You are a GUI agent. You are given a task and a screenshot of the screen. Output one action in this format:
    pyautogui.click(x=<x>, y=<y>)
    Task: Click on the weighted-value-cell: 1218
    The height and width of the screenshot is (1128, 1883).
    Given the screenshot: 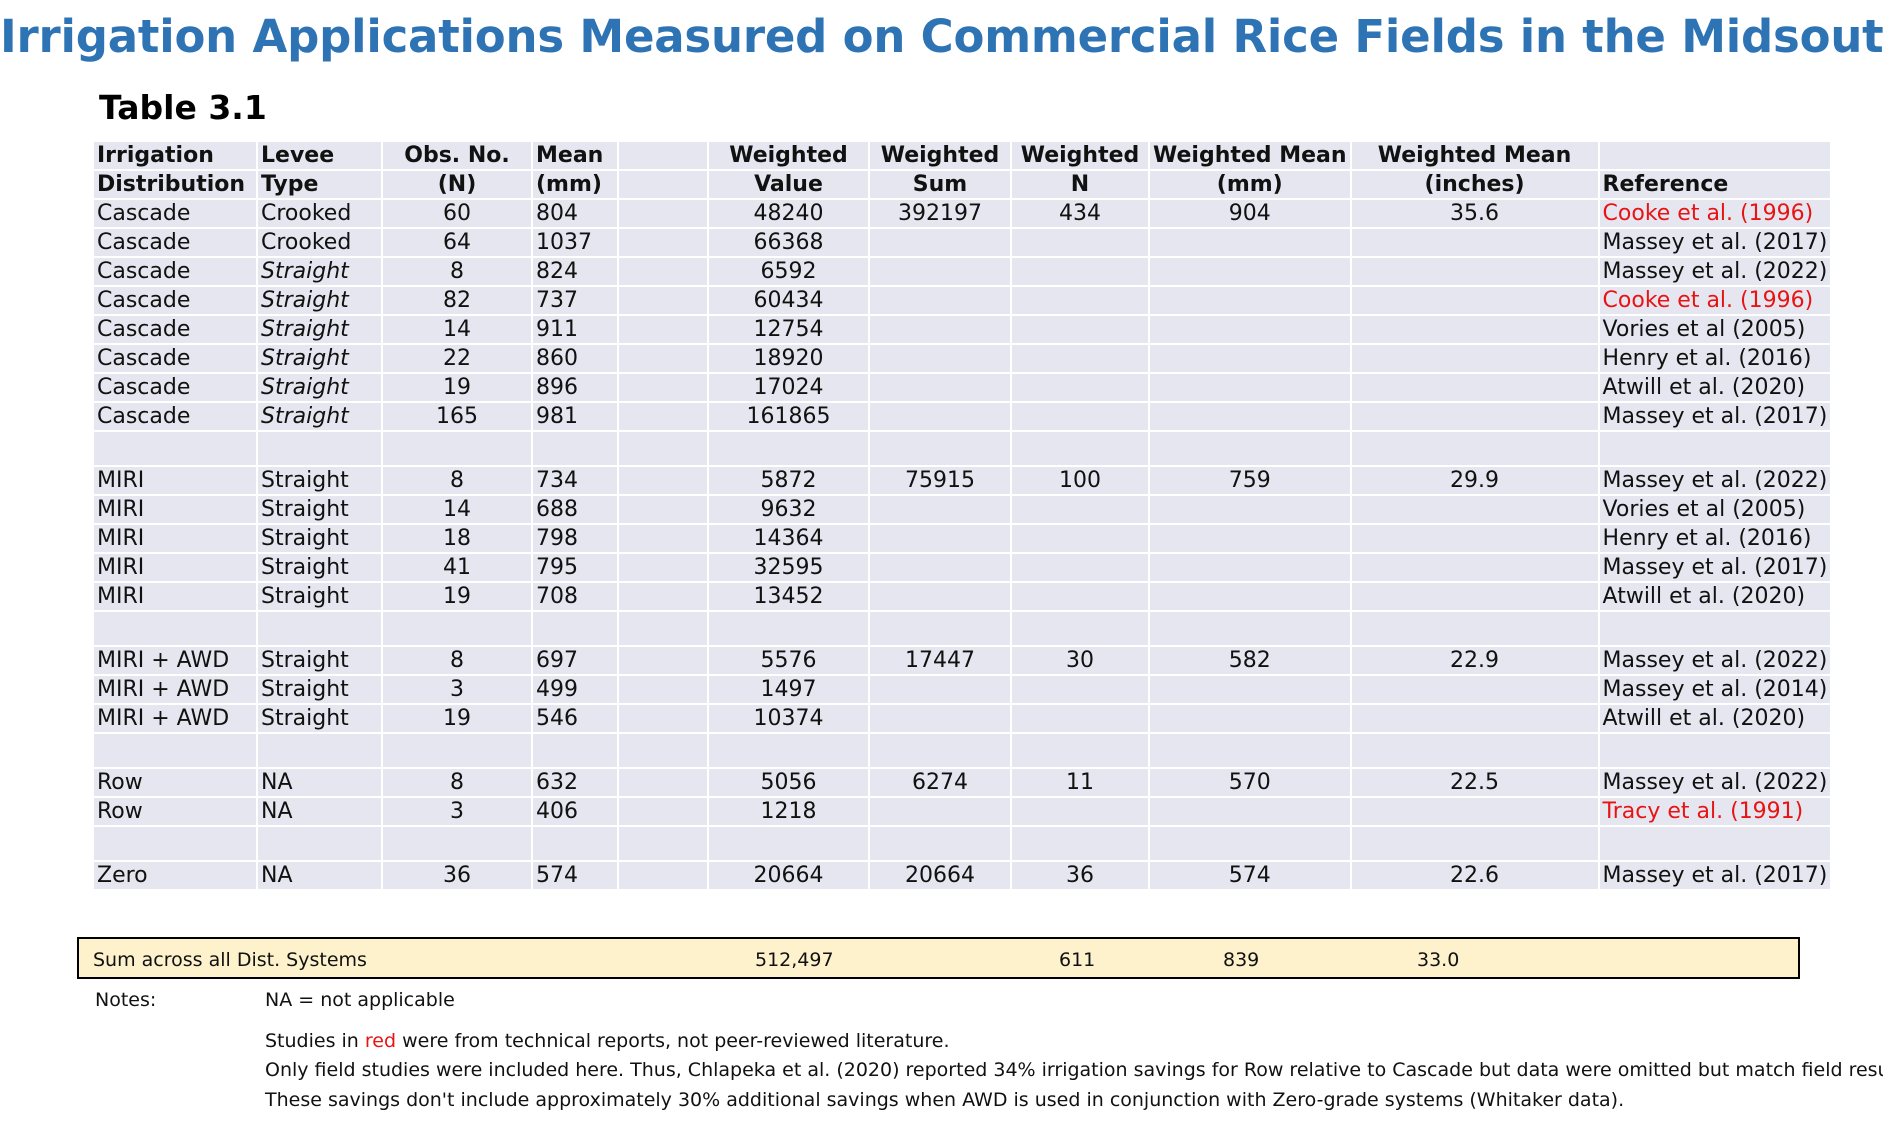 What is the action you would take?
    pyautogui.click(x=788, y=811)
    